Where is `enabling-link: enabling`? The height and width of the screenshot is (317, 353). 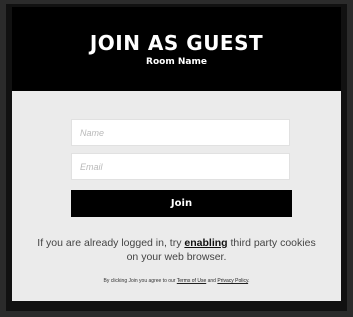
enabling-link: enabling is located at coordinates (205, 243).